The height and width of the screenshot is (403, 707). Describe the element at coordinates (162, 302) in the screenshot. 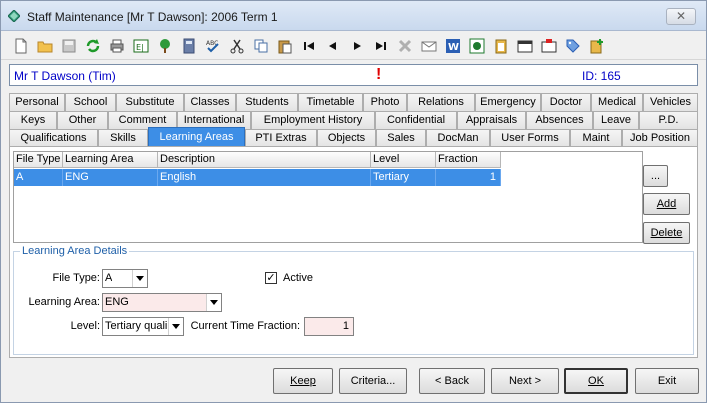

I see `learning-area-select: ENG` at that location.